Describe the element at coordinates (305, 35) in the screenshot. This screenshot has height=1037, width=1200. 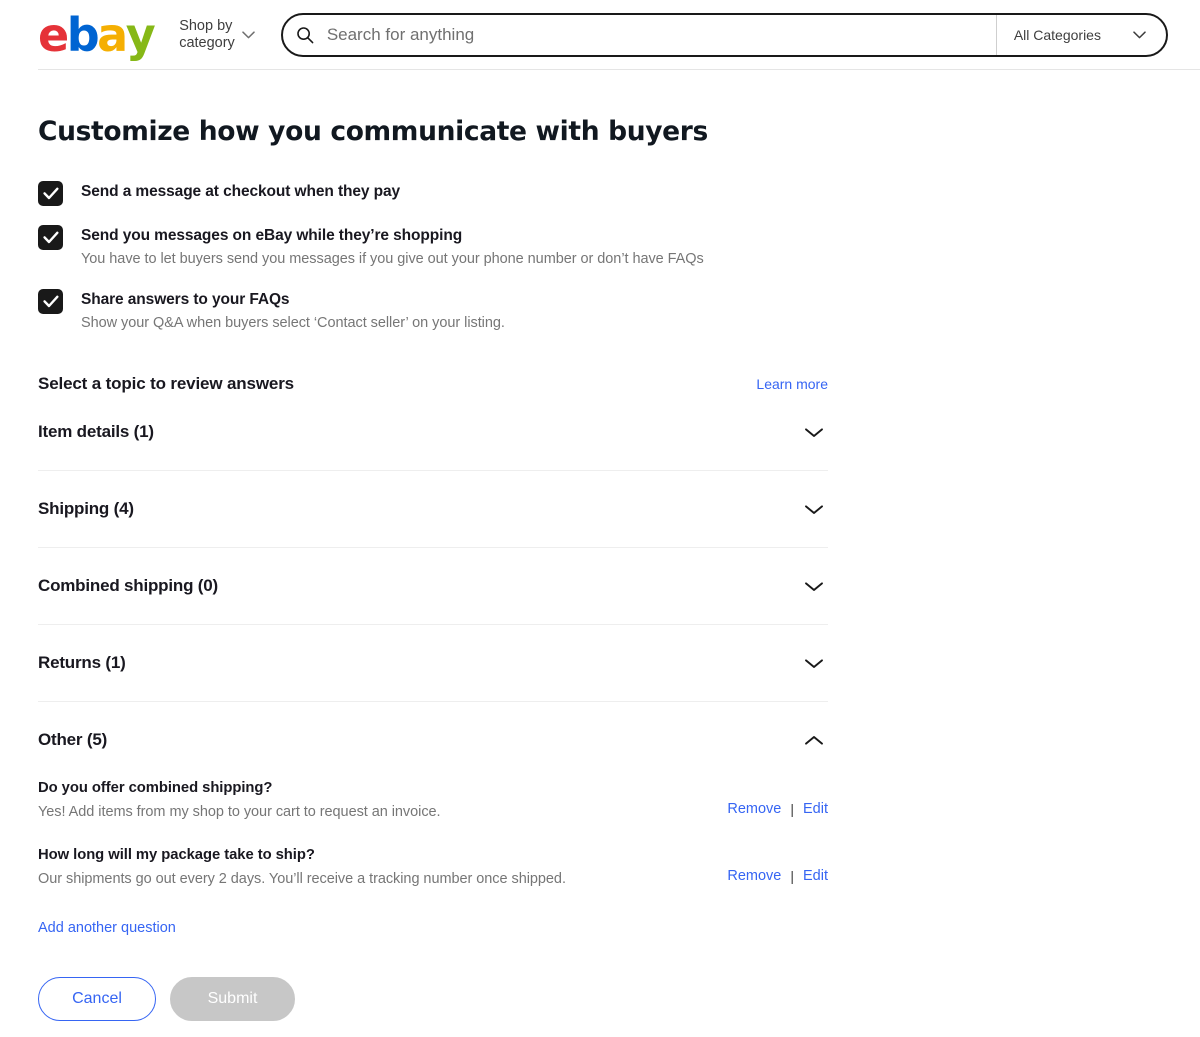
I see `search-icon` at that location.